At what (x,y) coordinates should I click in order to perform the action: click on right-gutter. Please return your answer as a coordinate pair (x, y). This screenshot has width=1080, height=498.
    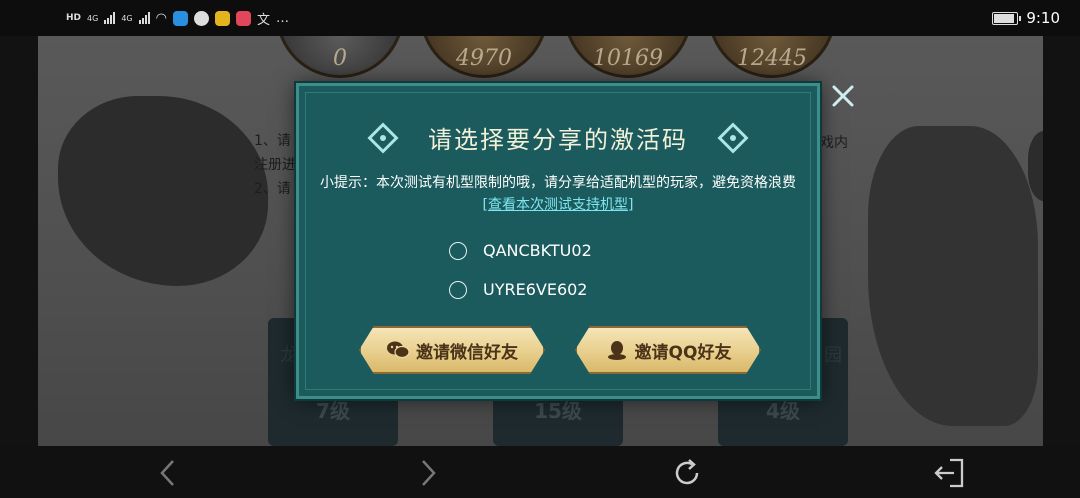
    Looking at the image, I should click on (1061, 241).